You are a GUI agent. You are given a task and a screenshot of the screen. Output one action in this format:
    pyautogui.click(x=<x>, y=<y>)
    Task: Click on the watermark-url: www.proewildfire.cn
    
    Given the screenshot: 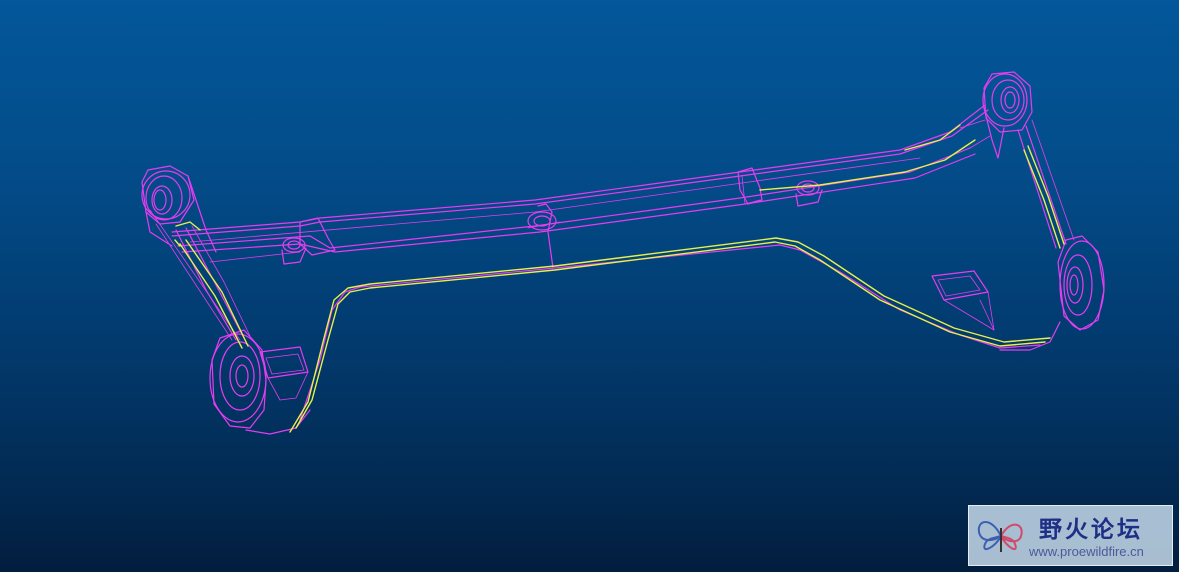 What is the action you would take?
    pyautogui.click(x=1086, y=551)
    